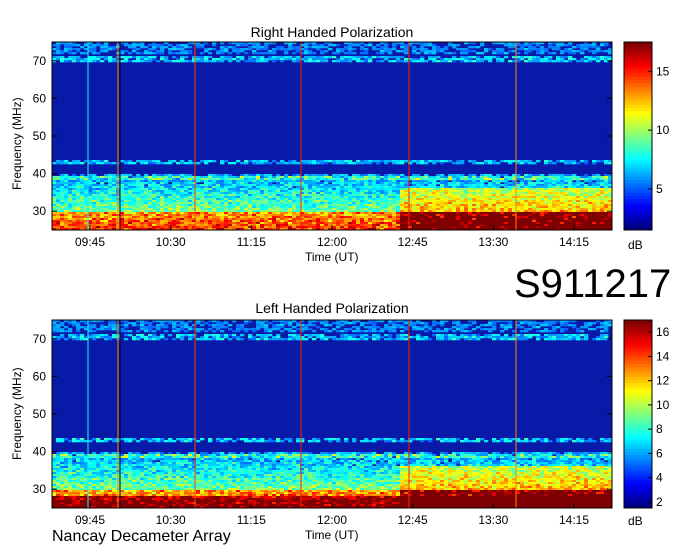 This screenshot has width=680, height=552. Describe the element at coordinates (638, 103) in the screenshot. I see `colorbar-segment` at that location.